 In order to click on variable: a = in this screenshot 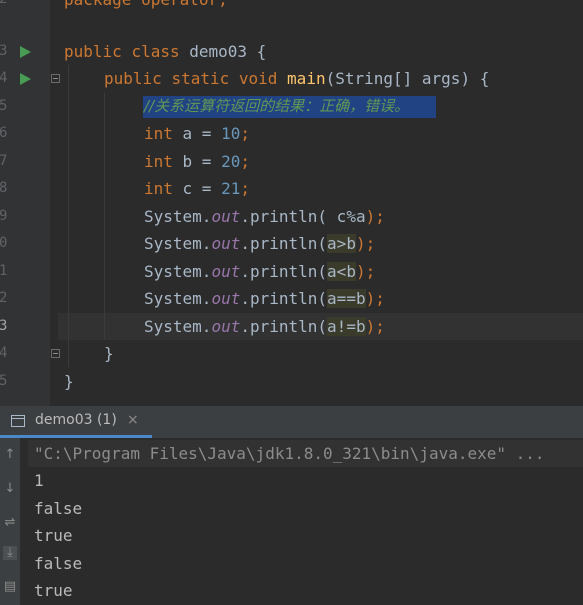, I will do `click(197, 133)`.